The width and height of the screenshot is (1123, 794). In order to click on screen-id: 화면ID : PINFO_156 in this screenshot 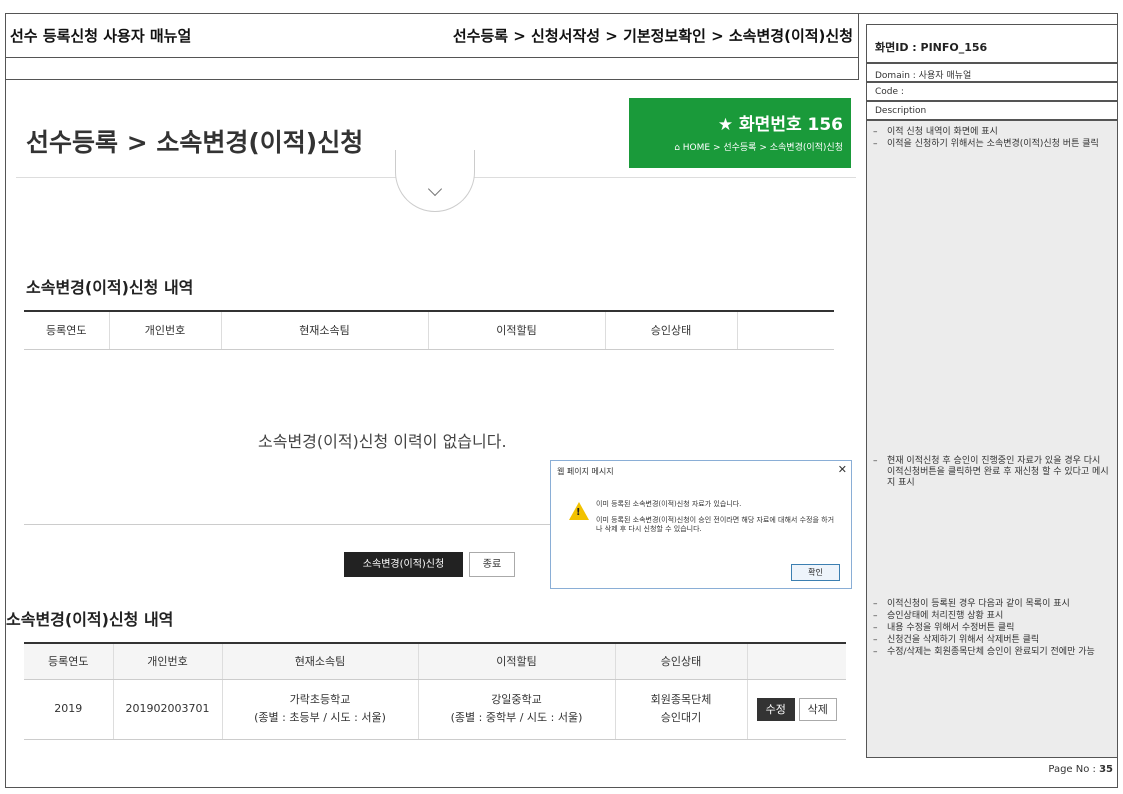, I will do `click(992, 43)`.